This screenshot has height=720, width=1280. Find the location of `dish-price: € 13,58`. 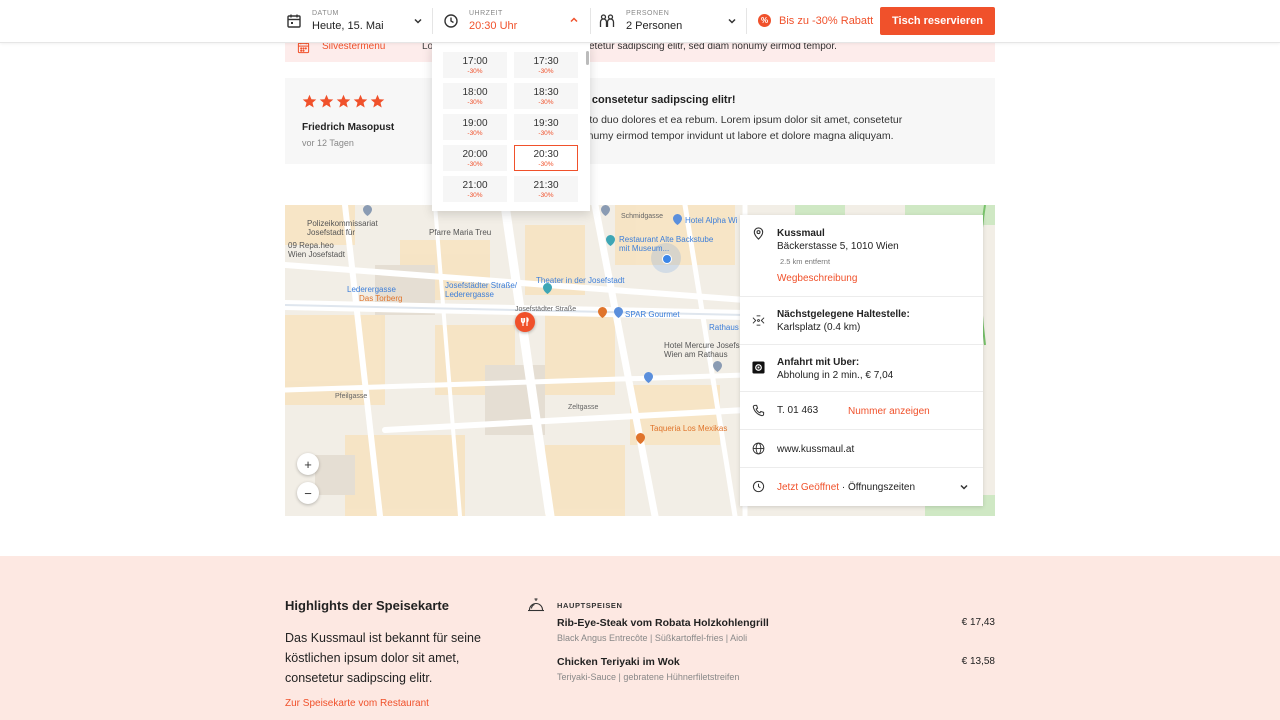

dish-price: € 13,58 is located at coordinates (978, 661).